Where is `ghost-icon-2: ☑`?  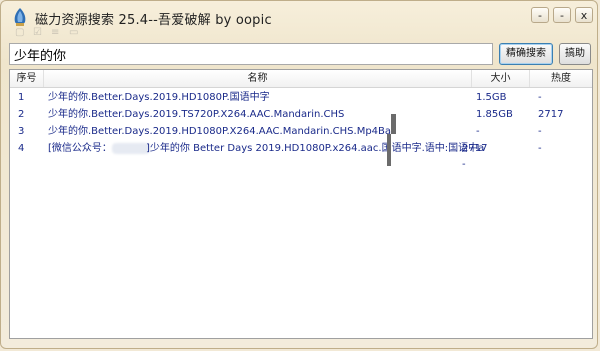
ghost-icon-2: ☑ is located at coordinates (37, 32).